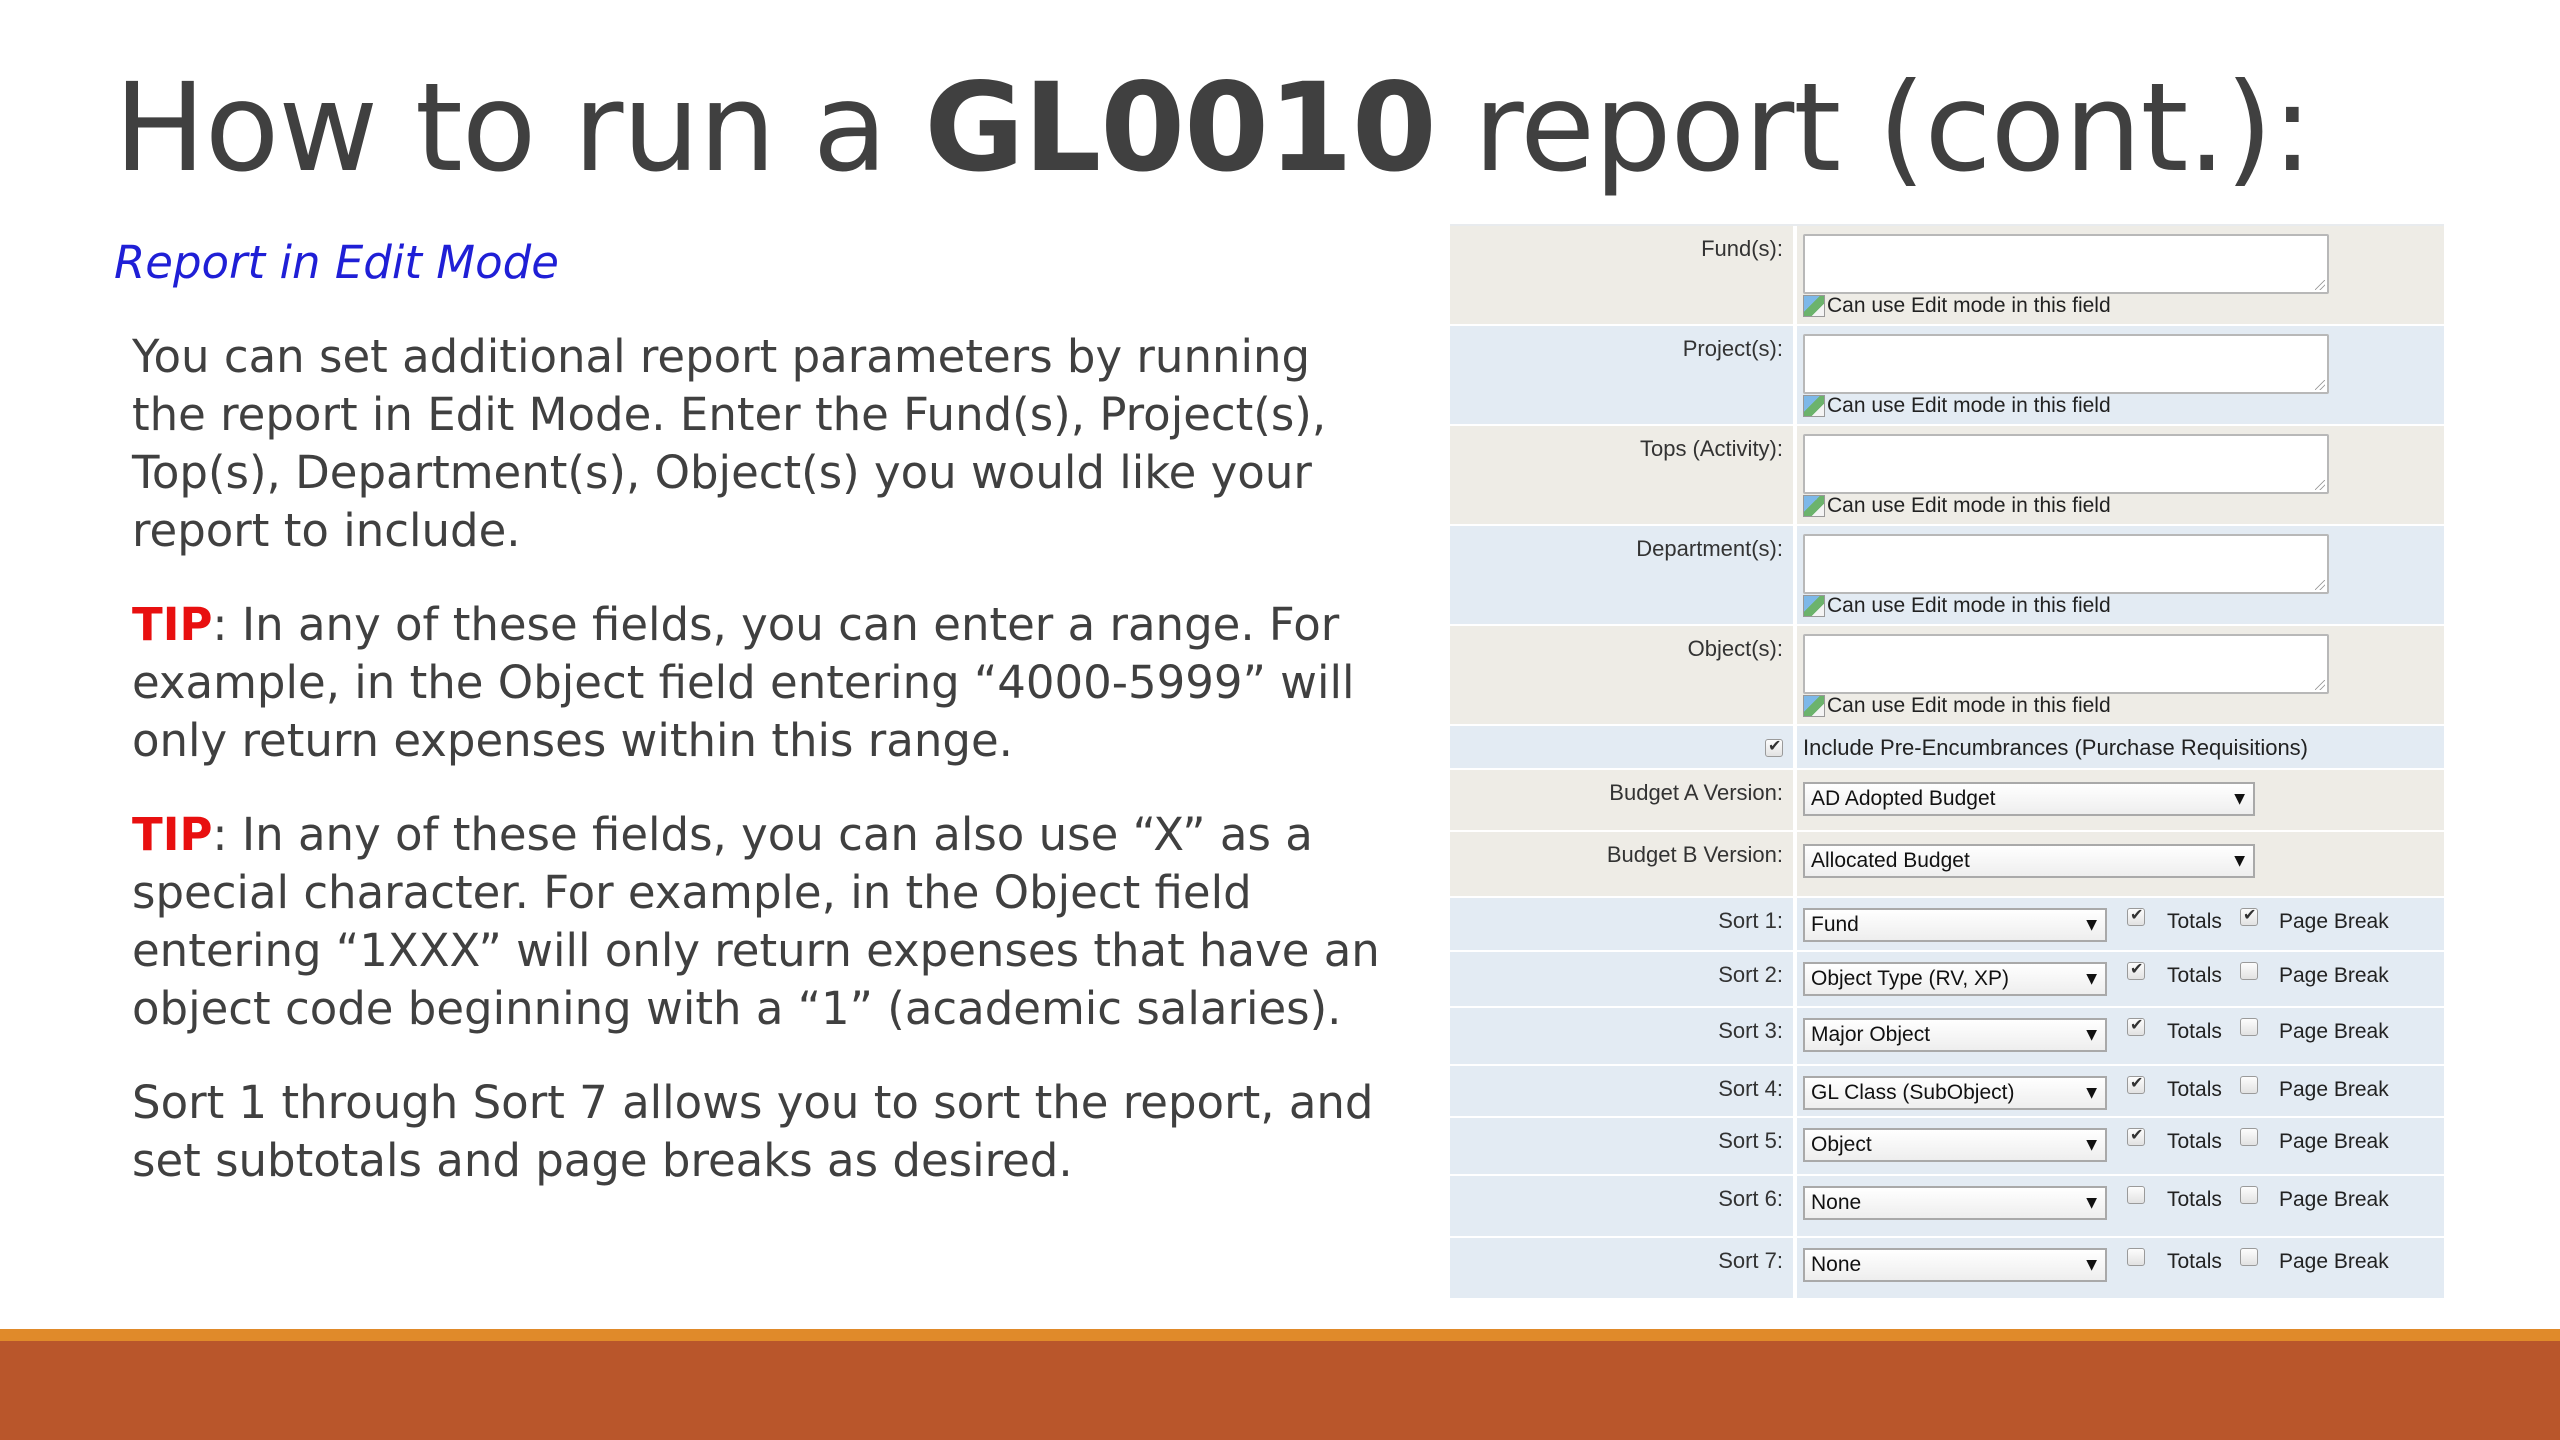 Image resolution: width=2560 pixels, height=1440 pixels. Describe the element at coordinates (2066, 364) in the screenshot. I see `project-input` at that location.